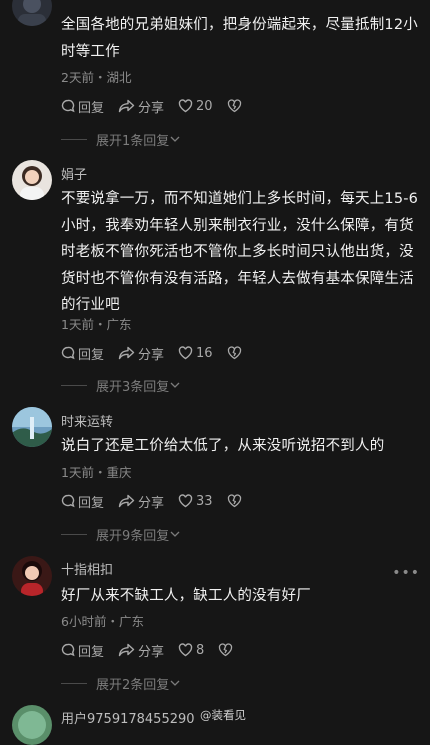  Describe the element at coordinates (204, 501) in the screenshot. I see `like-count: 33` at that location.